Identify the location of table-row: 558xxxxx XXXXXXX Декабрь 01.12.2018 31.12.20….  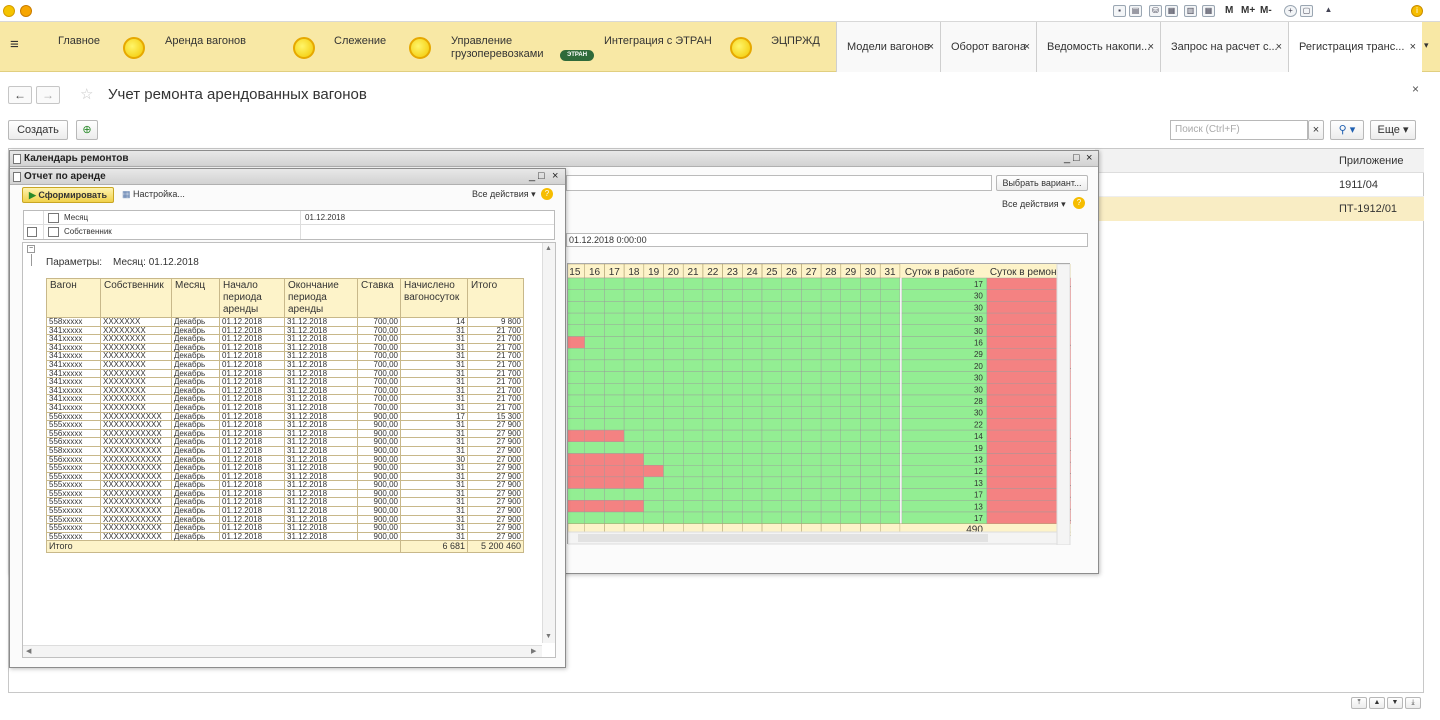
(285, 322).